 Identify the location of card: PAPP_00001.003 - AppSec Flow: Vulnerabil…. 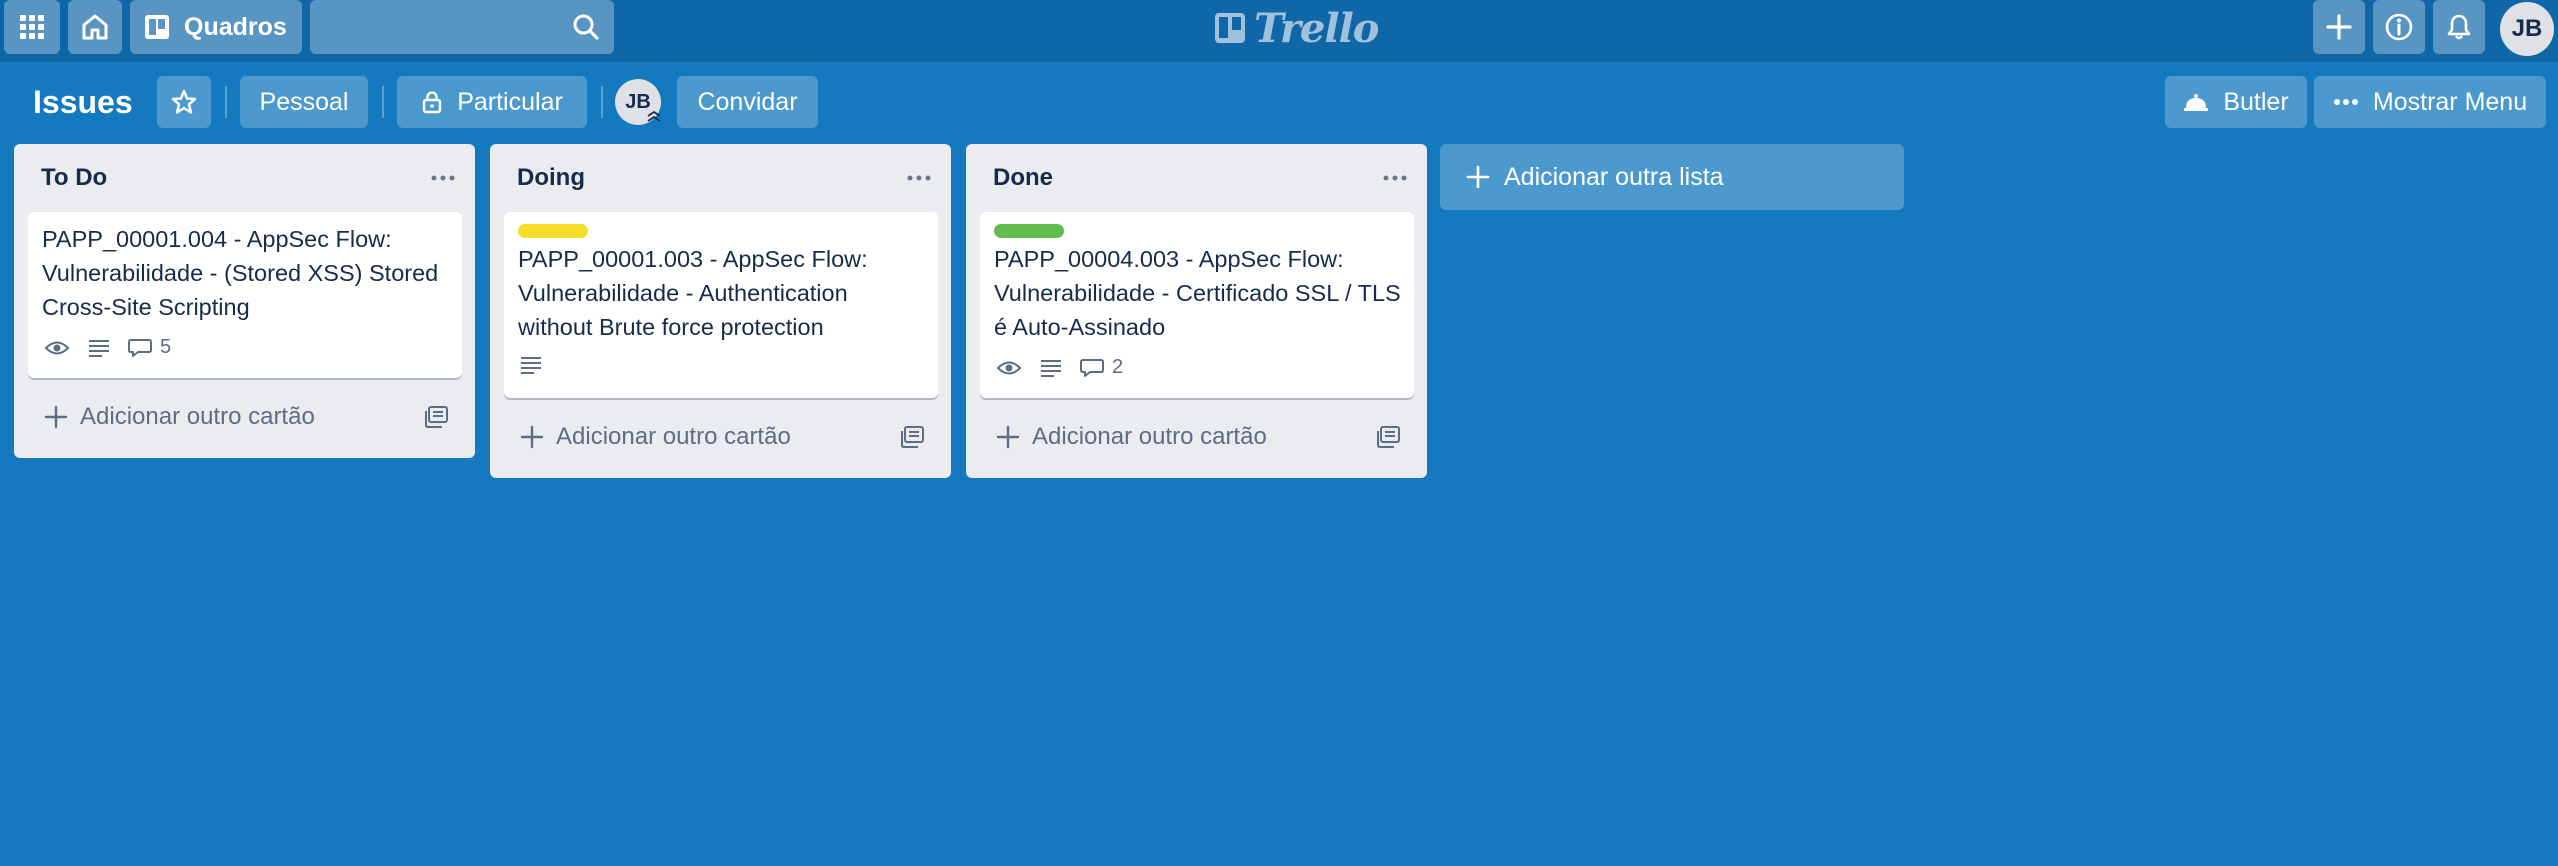
(721, 305).